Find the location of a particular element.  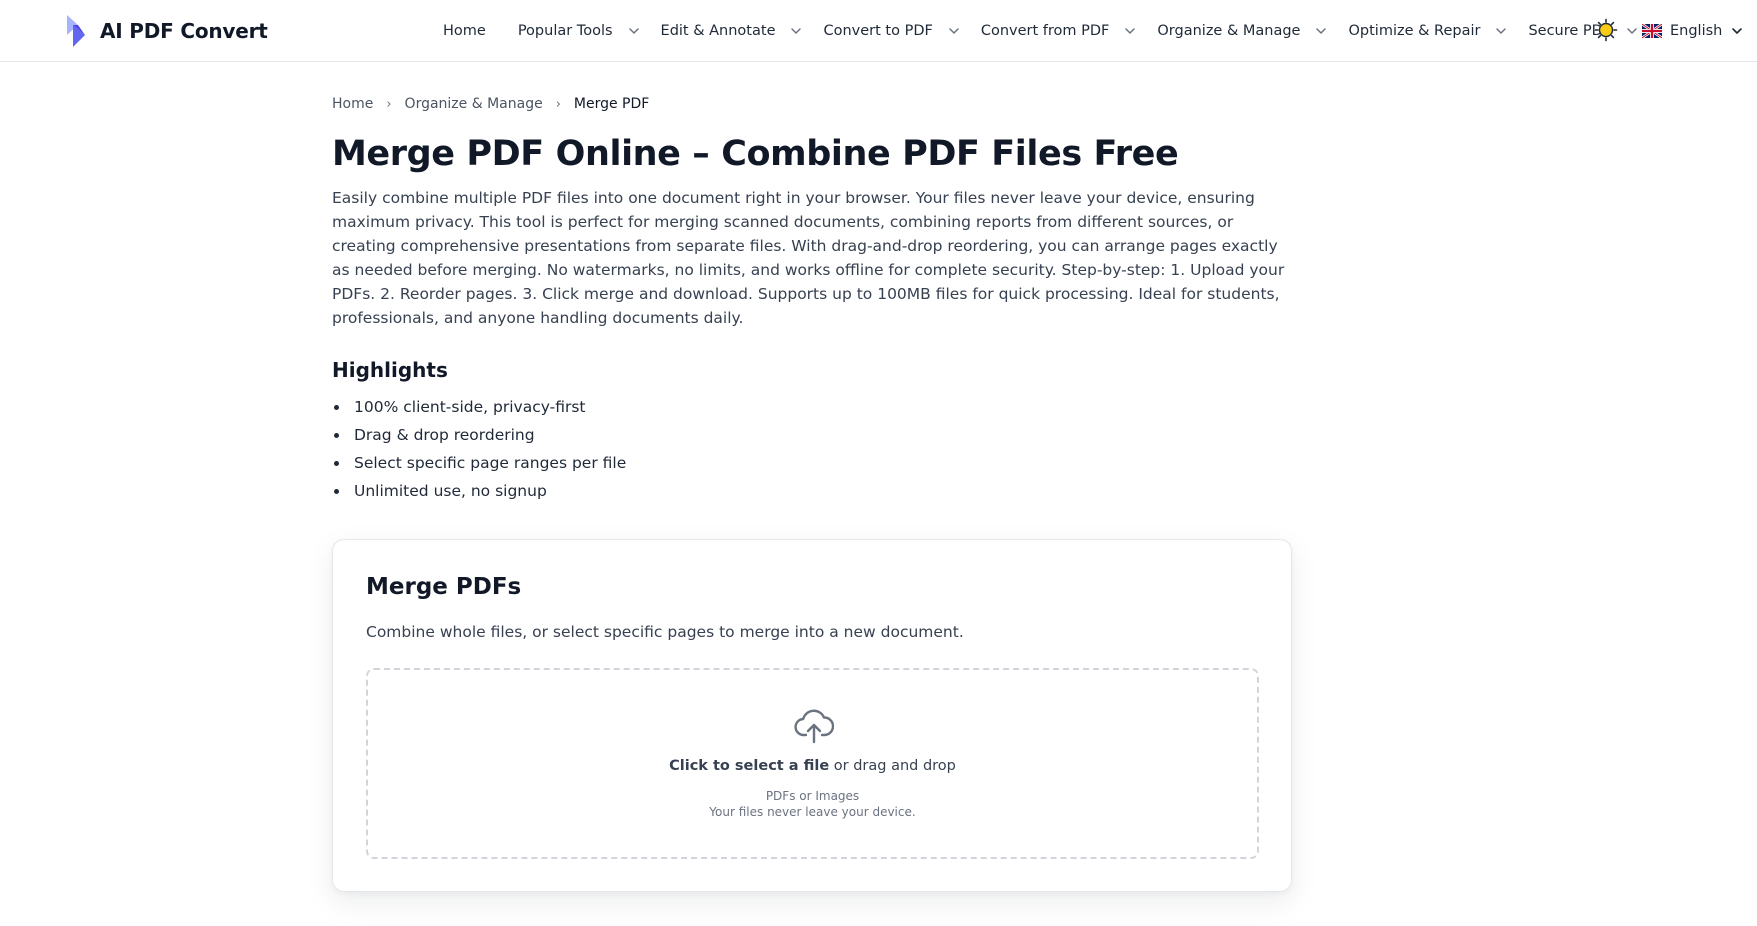

nav-item-label: Convert to PDF is located at coordinates (878, 31).